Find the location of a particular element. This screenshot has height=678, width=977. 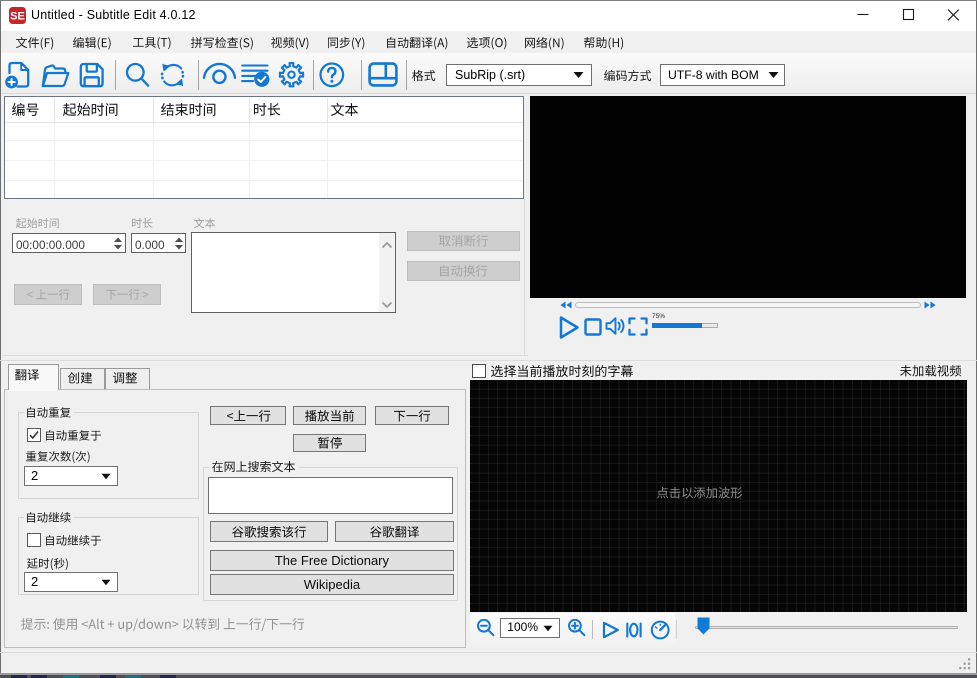

svg-text: SE is located at coordinates (17, 17).